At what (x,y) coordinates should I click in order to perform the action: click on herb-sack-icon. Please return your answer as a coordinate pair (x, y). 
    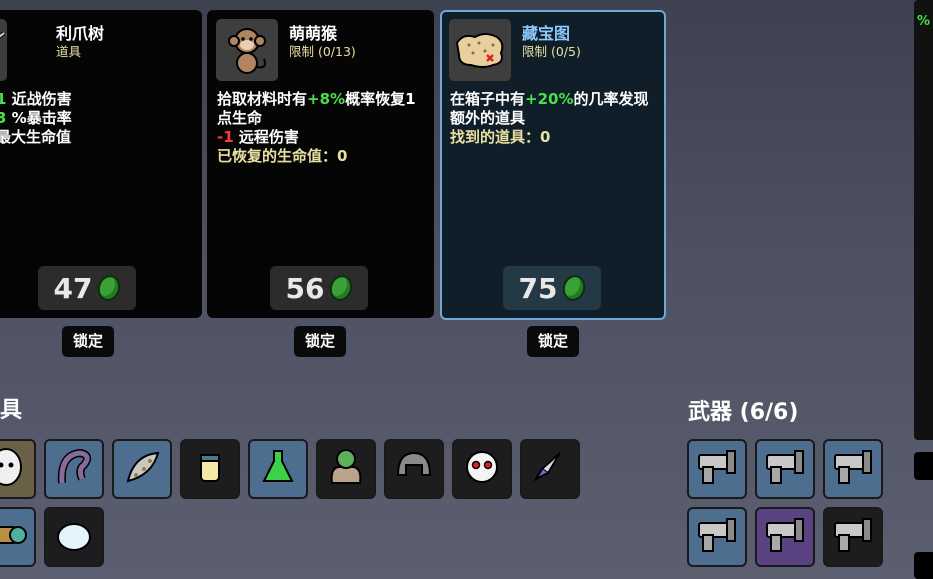
    Looking at the image, I should click on (346, 469).